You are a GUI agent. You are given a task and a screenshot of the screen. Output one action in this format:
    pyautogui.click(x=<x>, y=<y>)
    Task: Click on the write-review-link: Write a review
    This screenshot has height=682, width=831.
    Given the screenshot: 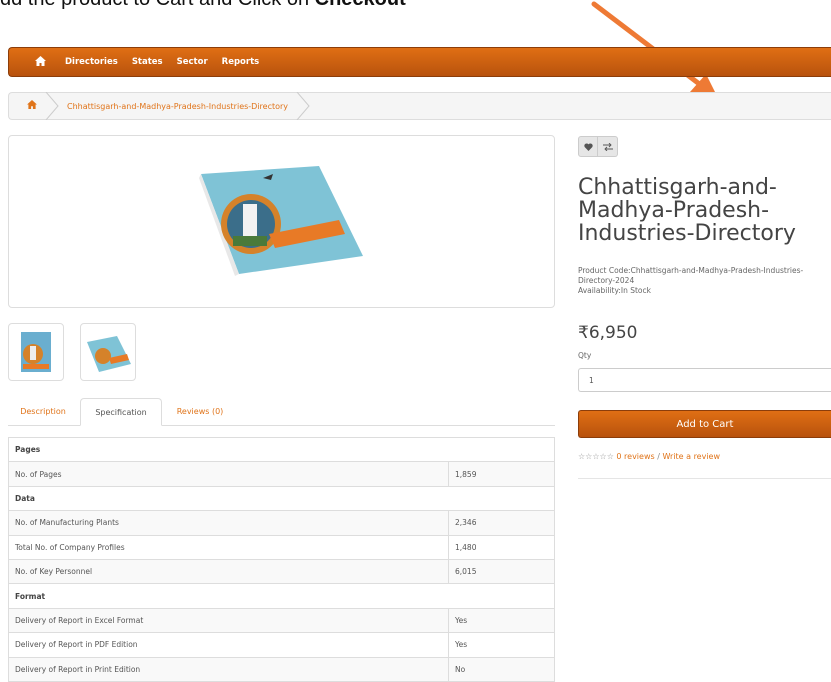 What is the action you would take?
    pyautogui.click(x=691, y=456)
    